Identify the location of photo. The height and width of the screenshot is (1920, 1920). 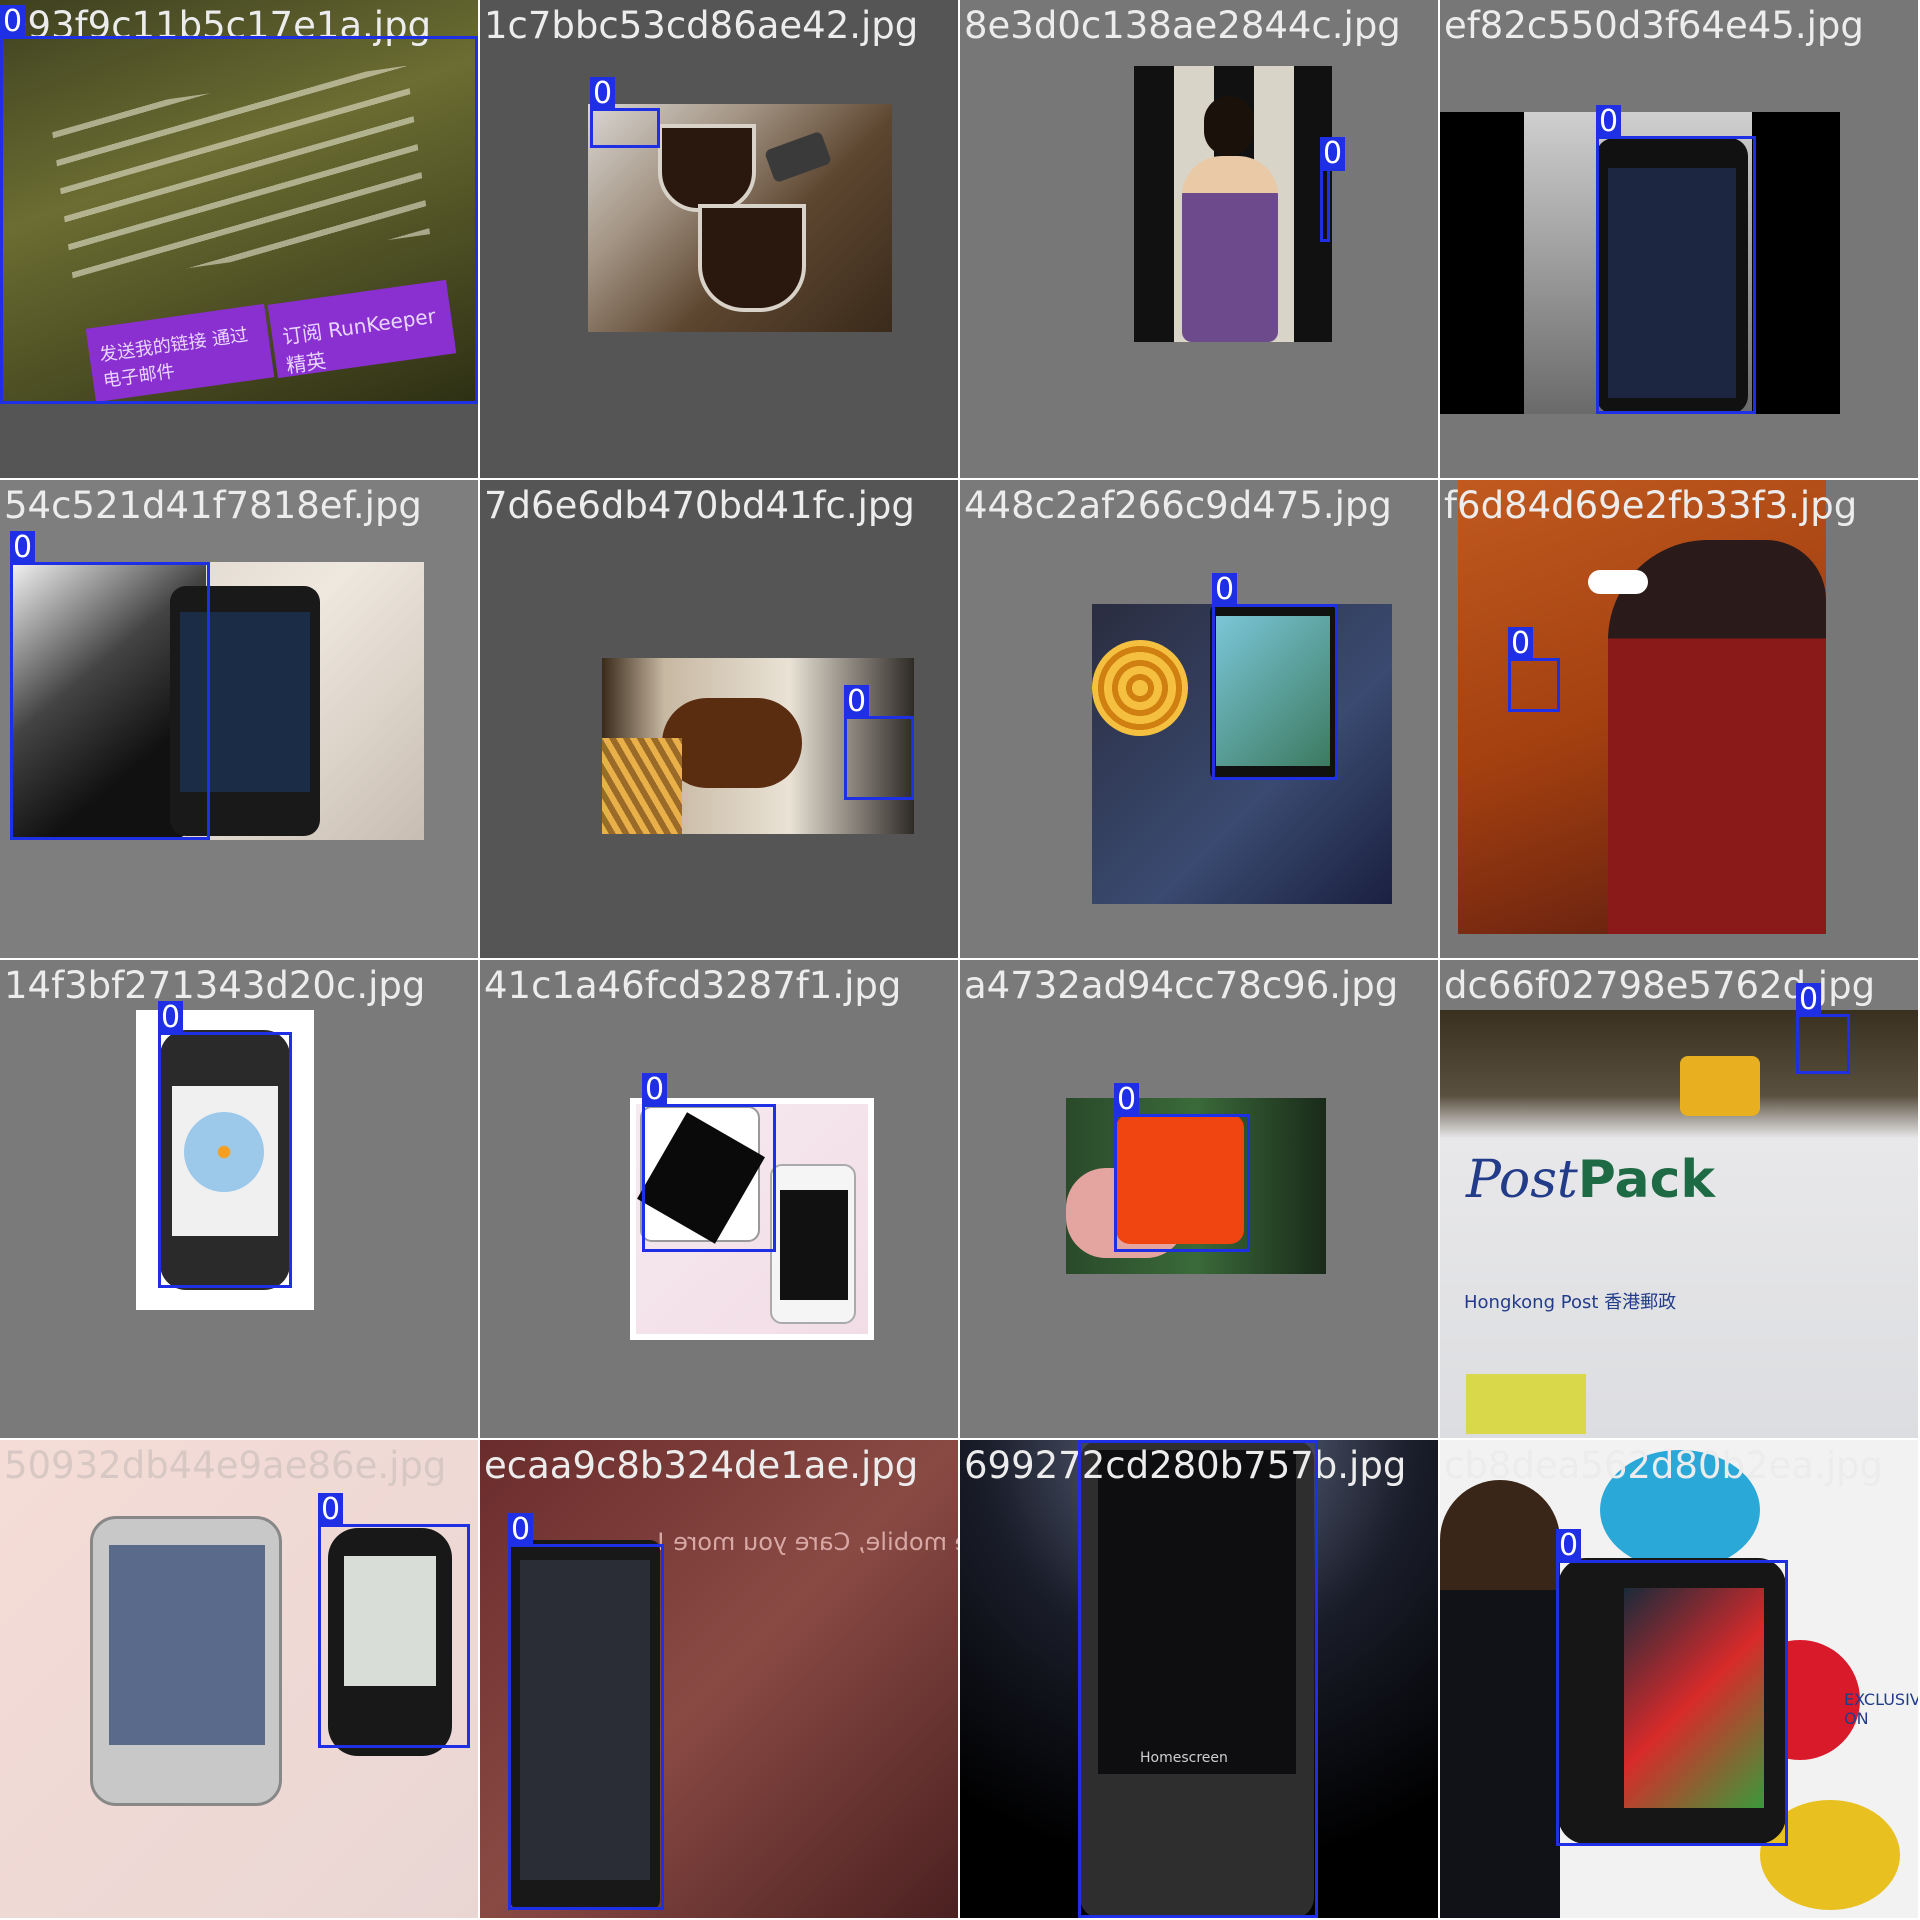
(1233, 204).